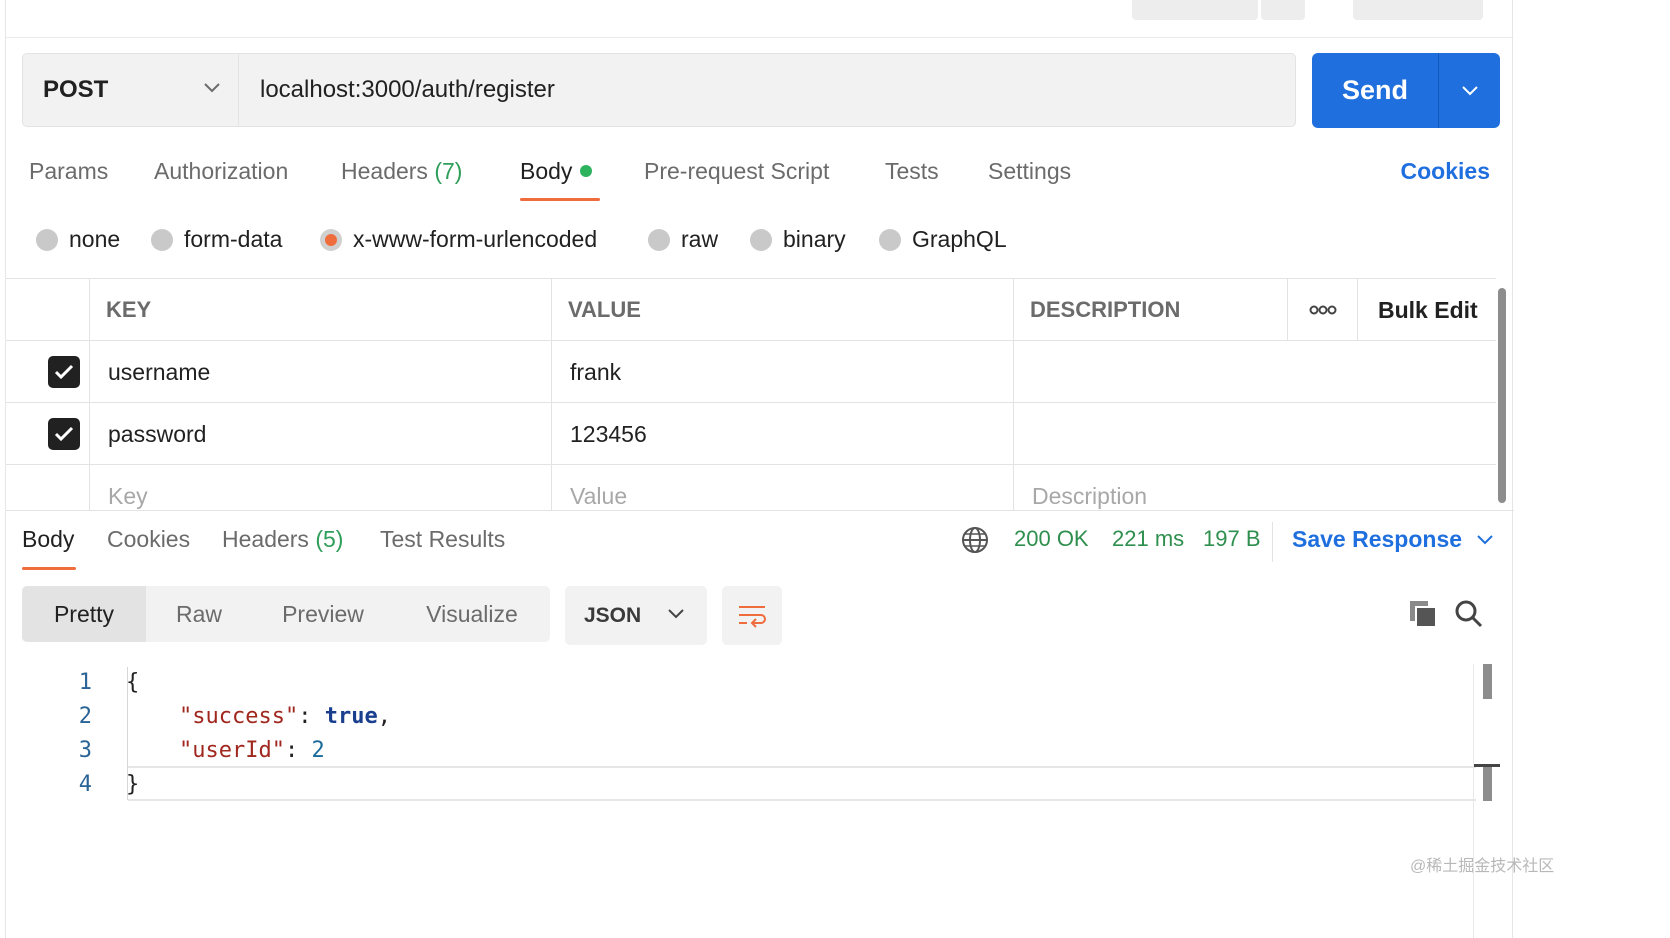 The height and width of the screenshot is (938, 1670). What do you see at coordinates (959, 239) in the screenshot?
I see `radio-label: GraphQL` at bounding box center [959, 239].